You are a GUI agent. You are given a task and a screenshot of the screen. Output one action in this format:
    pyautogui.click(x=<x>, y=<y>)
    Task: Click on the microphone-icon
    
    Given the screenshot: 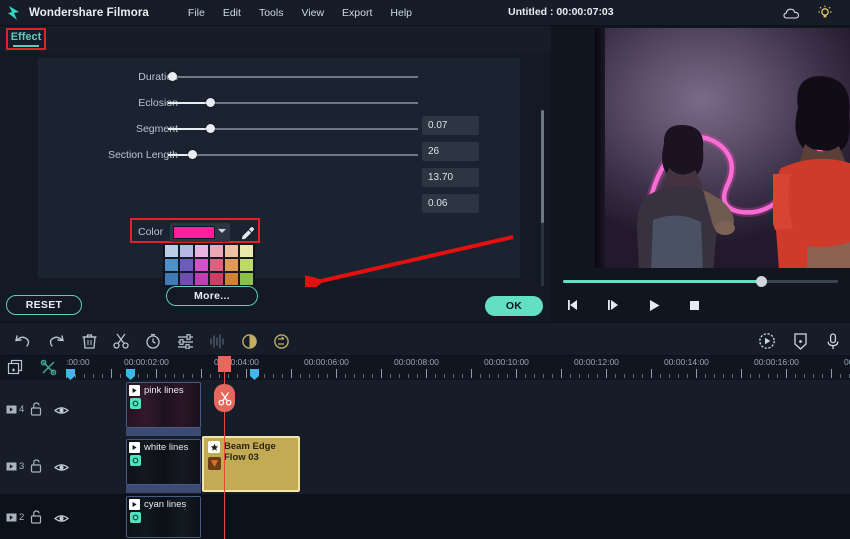 What is the action you would take?
    pyautogui.click(x=833, y=341)
    